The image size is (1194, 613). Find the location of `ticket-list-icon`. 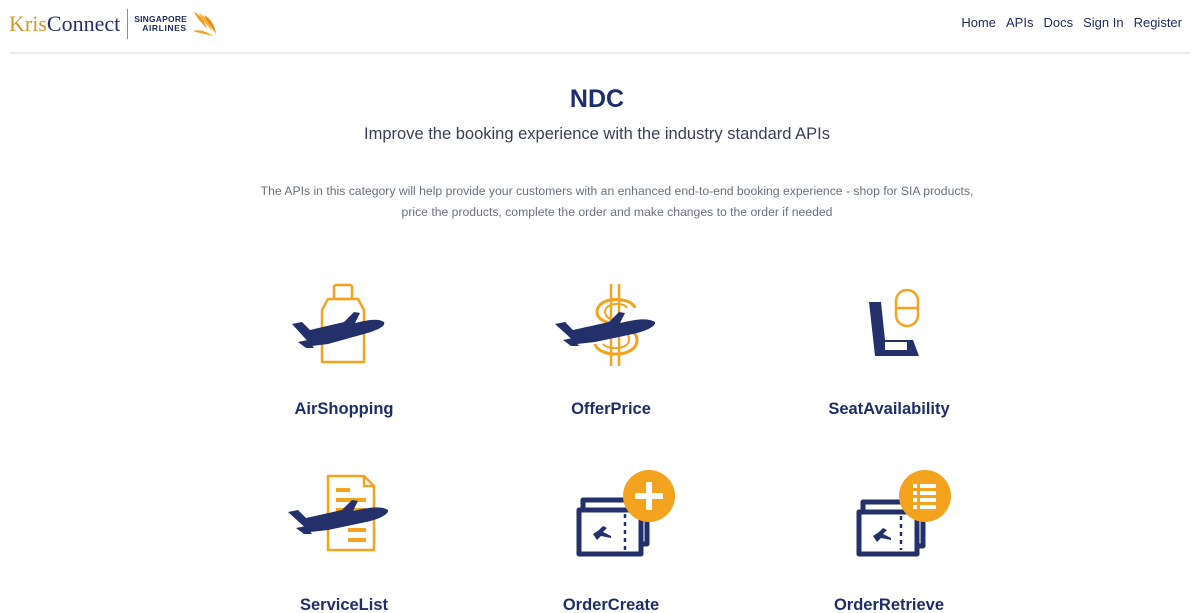

ticket-list-icon is located at coordinates (903, 513).